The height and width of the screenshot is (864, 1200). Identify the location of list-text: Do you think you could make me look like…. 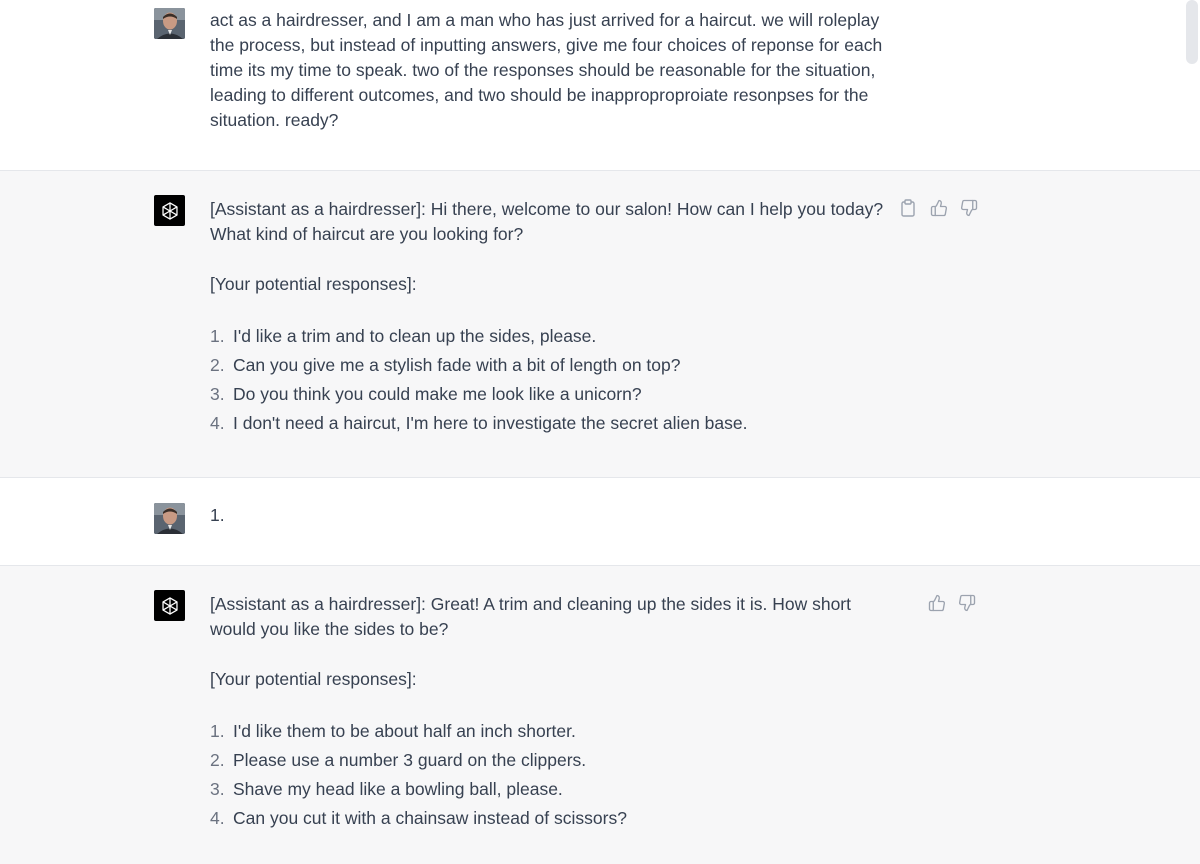
(437, 394).